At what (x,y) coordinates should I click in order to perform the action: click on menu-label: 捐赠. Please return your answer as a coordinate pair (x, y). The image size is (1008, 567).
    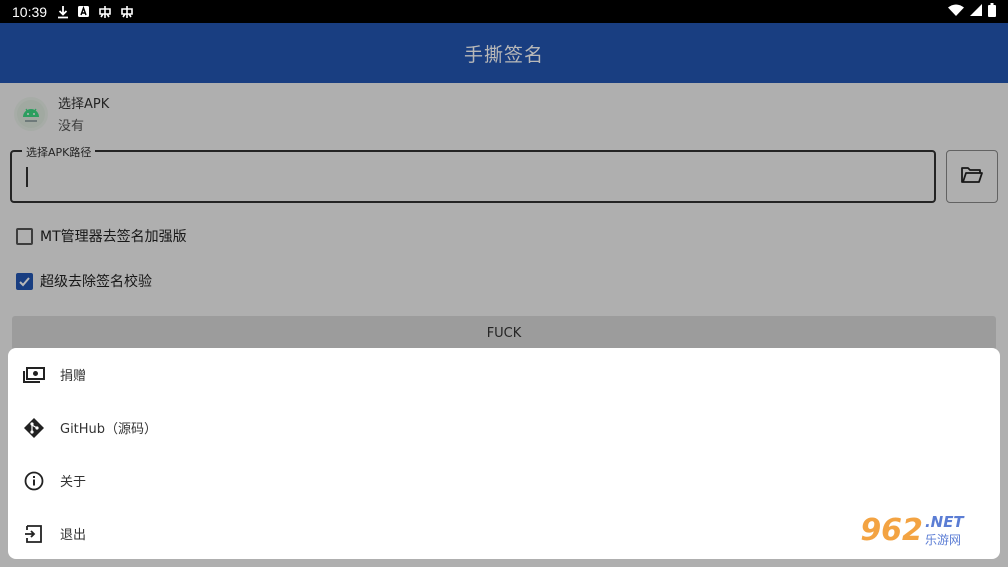
    Looking at the image, I should click on (73, 376).